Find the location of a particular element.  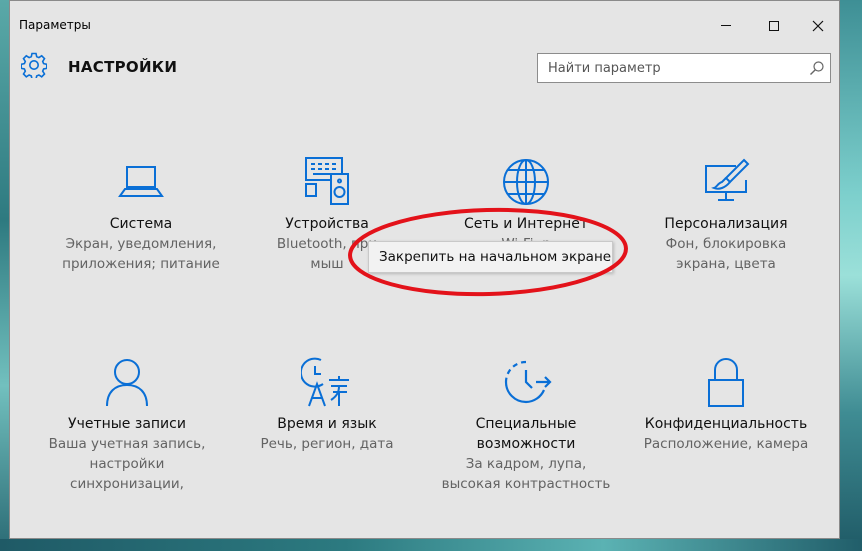

maximize-icon is located at coordinates (774, 25).